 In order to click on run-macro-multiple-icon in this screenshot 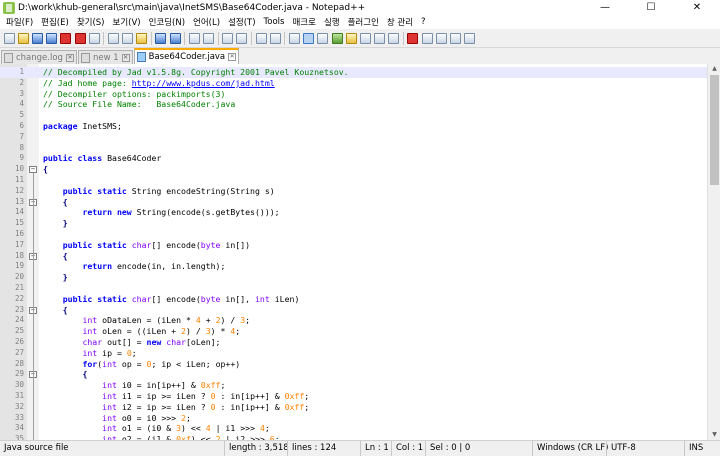, I will do `click(456, 38)`.